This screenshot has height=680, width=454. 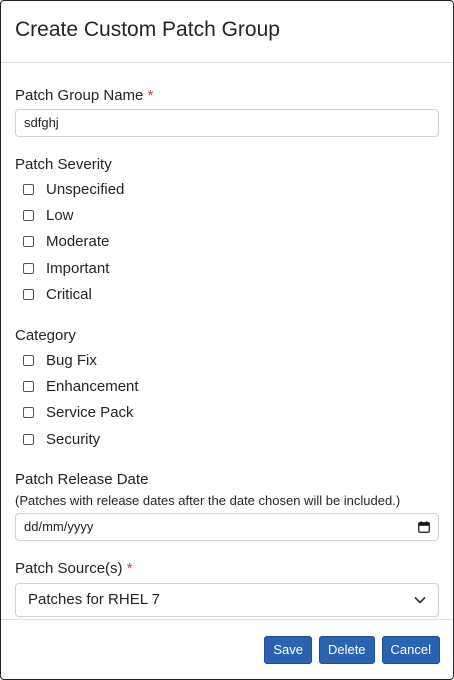 I want to click on source-label-text: Patch Source(s), so click(x=69, y=568).